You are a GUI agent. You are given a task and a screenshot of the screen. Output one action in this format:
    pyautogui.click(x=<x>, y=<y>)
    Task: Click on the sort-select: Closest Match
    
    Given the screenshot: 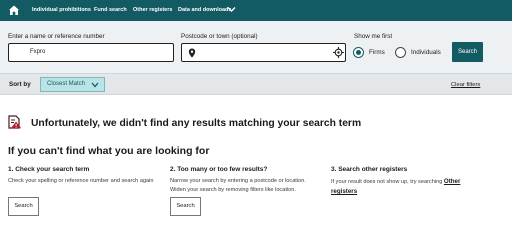 What is the action you would take?
    pyautogui.click(x=72, y=84)
    